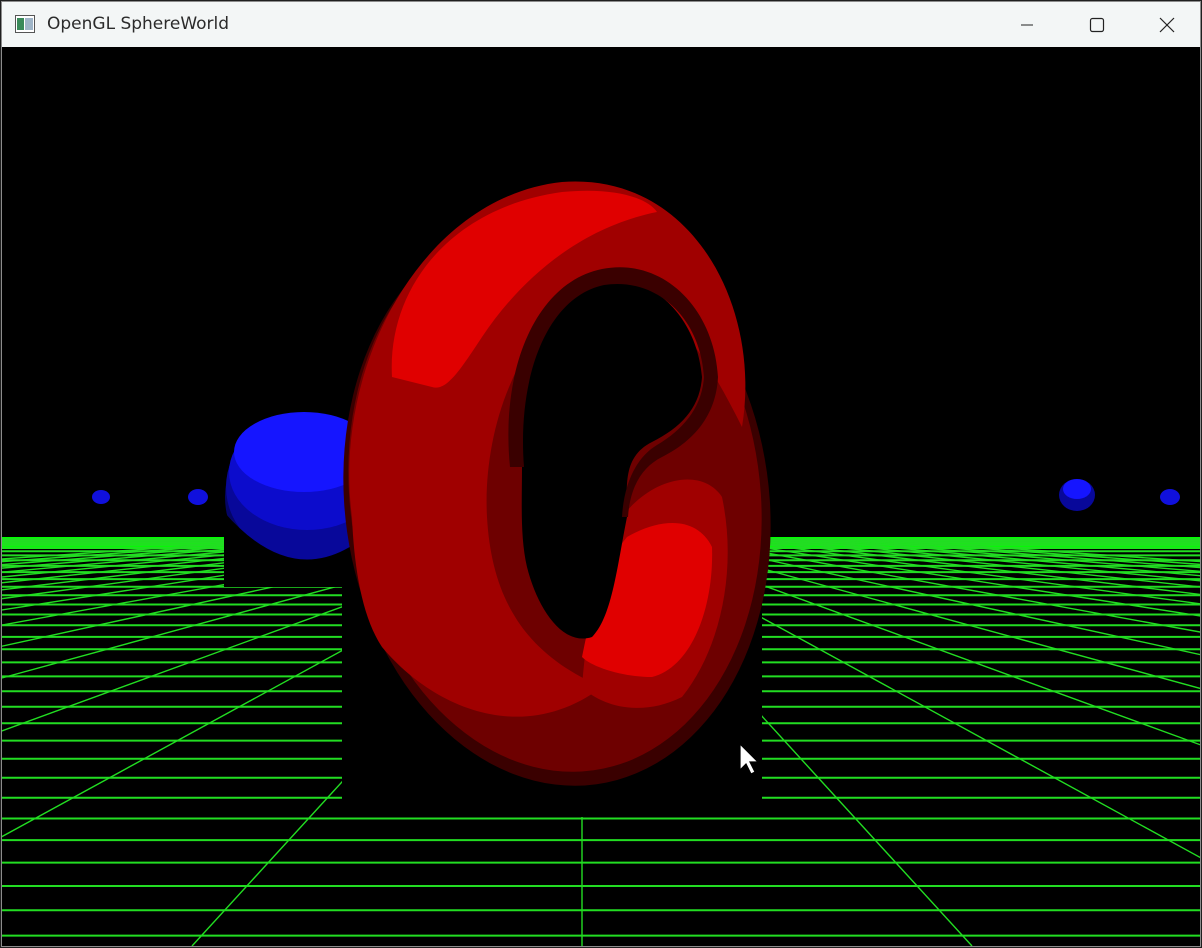 The height and width of the screenshot is (948, 1202). I want to click on close-icon, so click(1167, 25).